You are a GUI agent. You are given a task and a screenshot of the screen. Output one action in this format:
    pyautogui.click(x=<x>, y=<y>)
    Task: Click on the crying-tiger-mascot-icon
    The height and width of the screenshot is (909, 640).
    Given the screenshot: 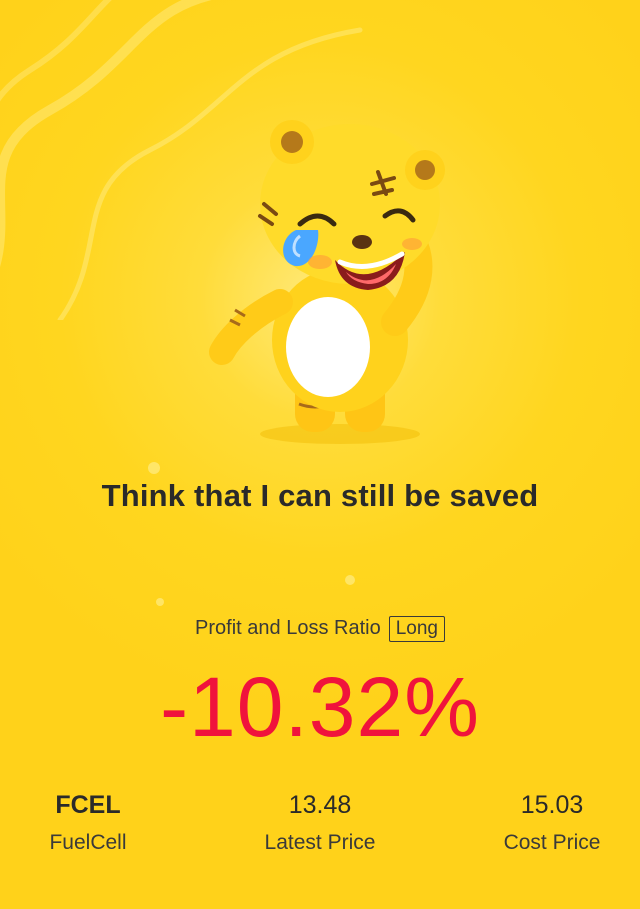 What is the action you would take?
    pyautogui.click(x=327, y=282)
    